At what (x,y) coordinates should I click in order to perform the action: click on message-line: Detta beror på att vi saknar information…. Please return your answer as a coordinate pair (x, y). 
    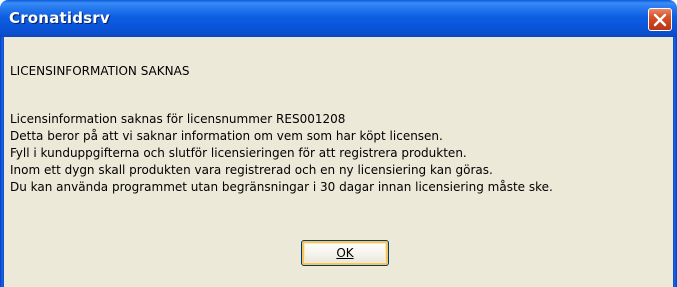
    Looking at the image, I should click on (226, 136).